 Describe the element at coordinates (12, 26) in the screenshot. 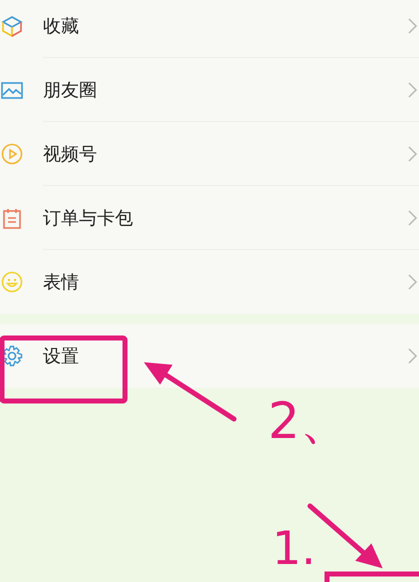

I see `box-icon` at that location.